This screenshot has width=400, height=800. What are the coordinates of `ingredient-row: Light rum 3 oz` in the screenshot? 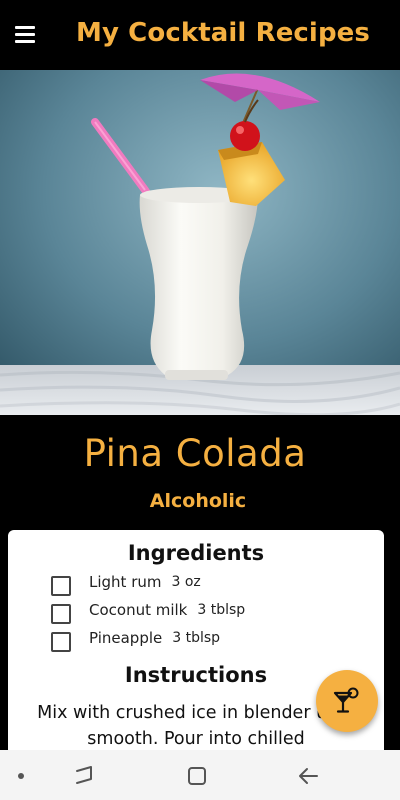 It's located at (148, 582).